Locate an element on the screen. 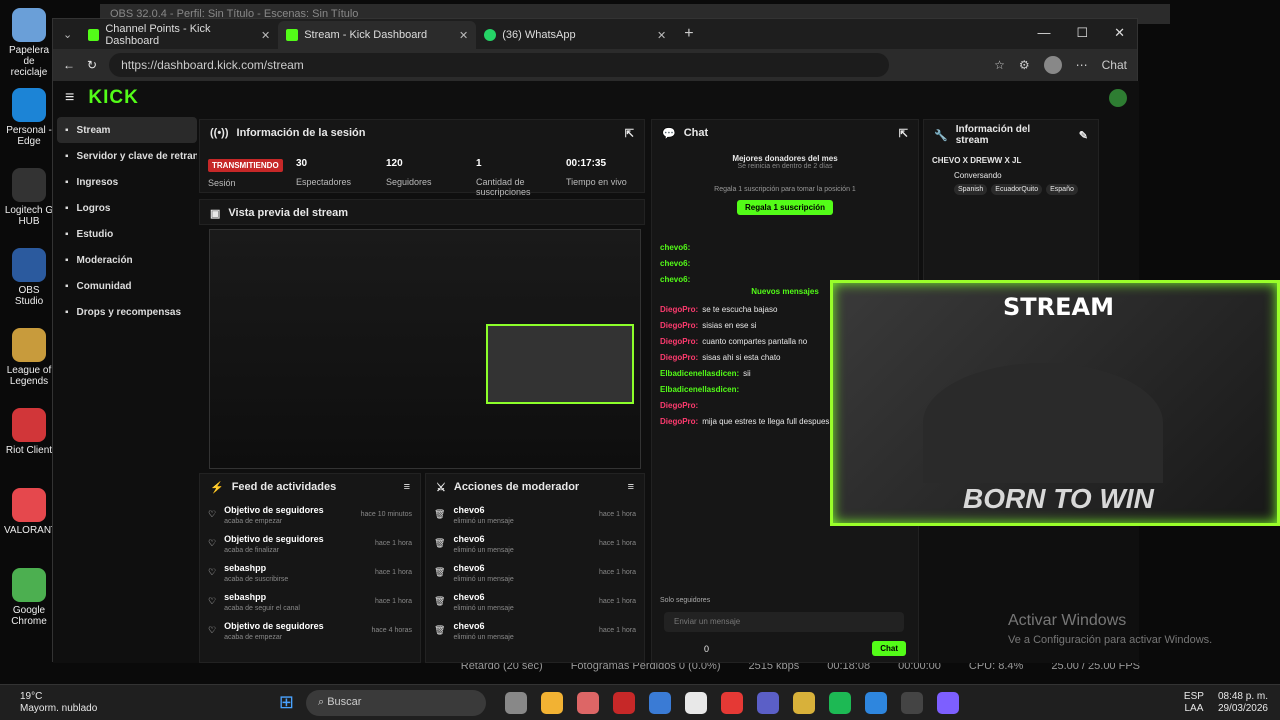 This screenshot has height=720, width=1280. desktop-icon: Papelera de reciclaje is located at coordinates (29, 43).